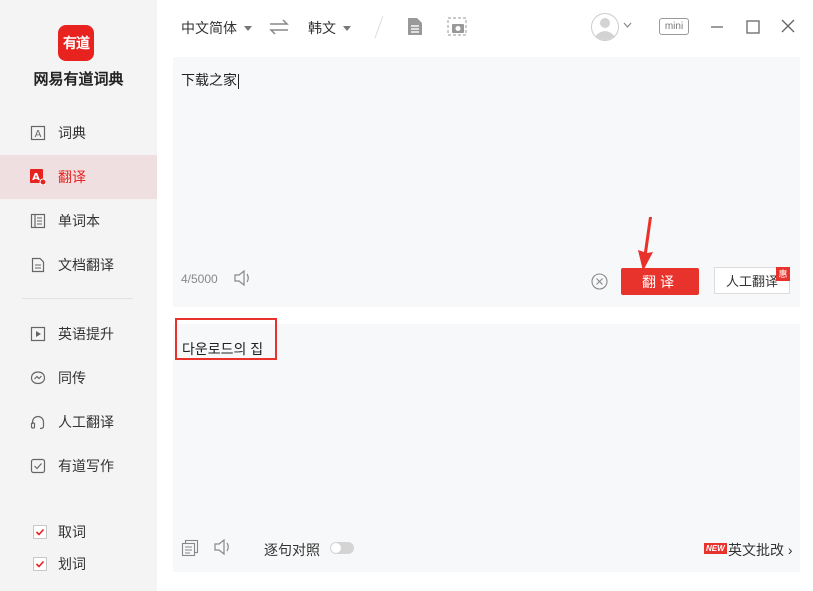 The height and width of the screenshot is (591, 813). What do you see at coordinates (38, 265) in the screenshot?
I see `document-icon` at bounding box center [38, 265].